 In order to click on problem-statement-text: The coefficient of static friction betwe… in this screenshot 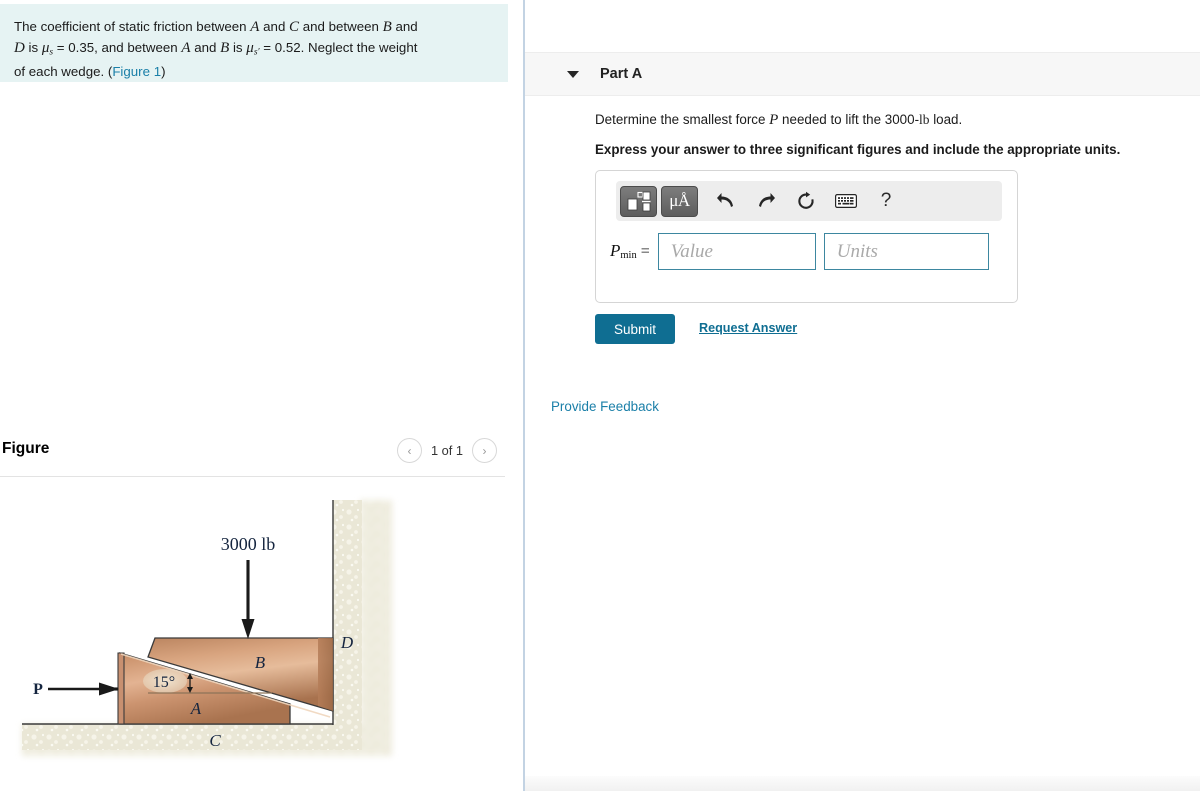, I will do `click(254, 43)`.